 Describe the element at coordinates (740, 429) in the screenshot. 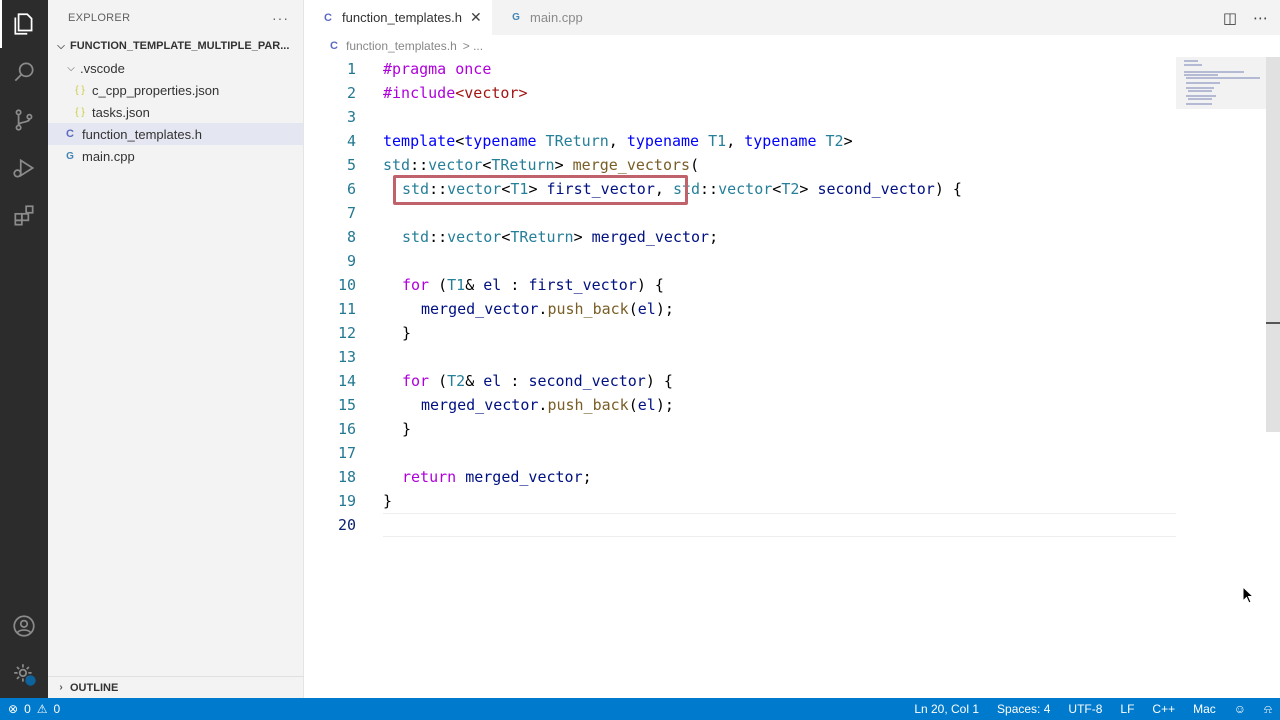

I see `code-line: 16 }` at that location.